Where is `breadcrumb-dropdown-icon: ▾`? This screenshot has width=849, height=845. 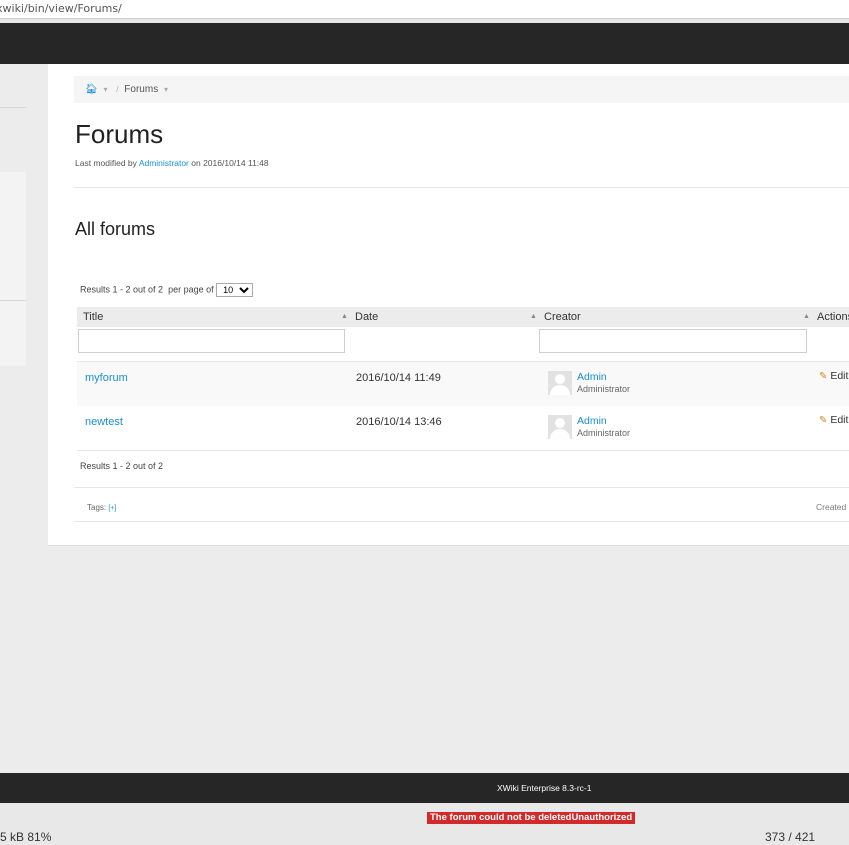 breadcrumb-dropdown-icon: ▾ is located at coordinates (166, 89).